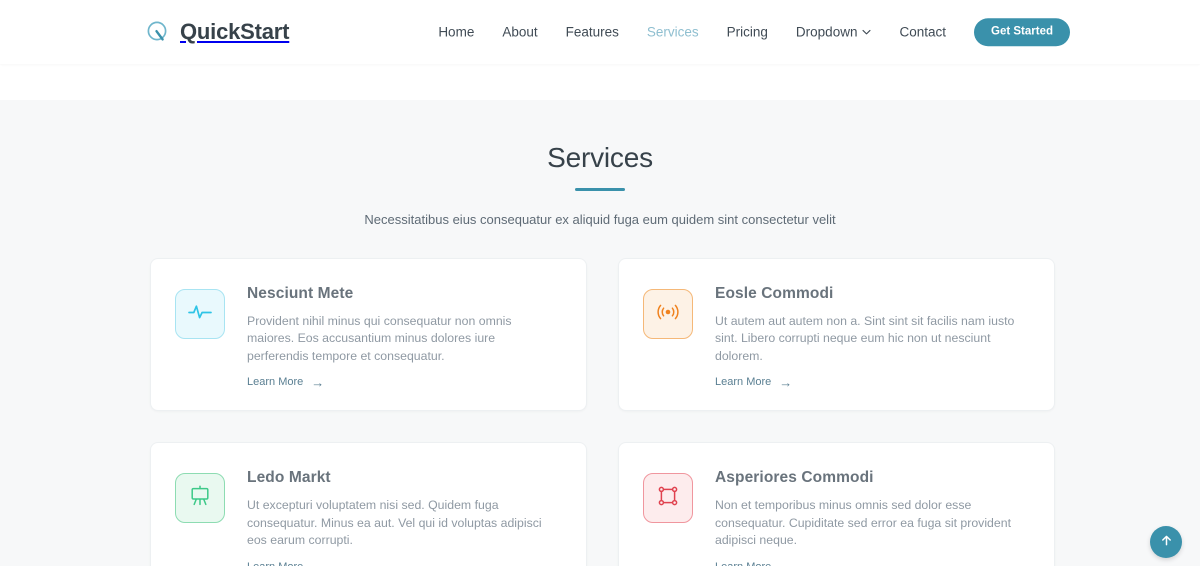 The width and height of the screenshot is (1200, 566). Describe the element at coordinates (673, 32) in the screenshot. I see `nav-item-services: Services` at that location.